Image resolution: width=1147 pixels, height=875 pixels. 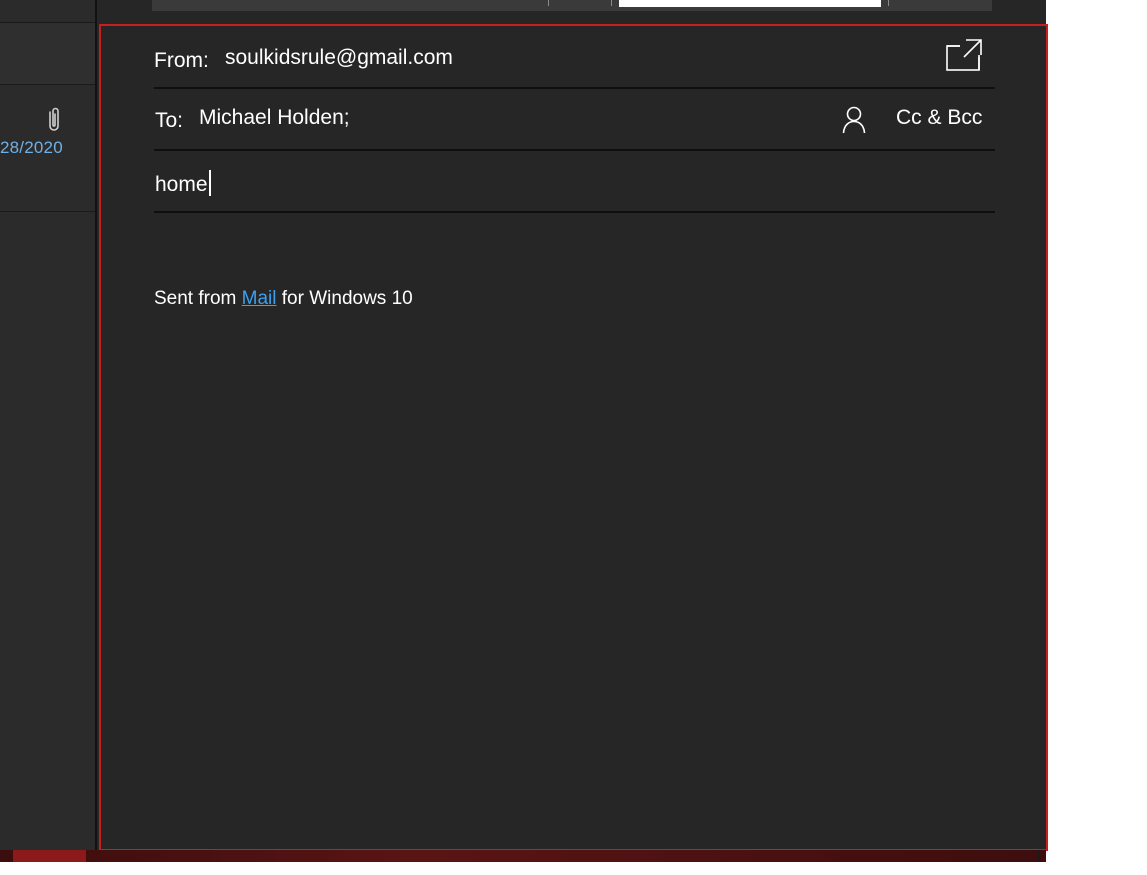 I want to click on to-field: Michael Holden;, so click(x=274, y=118).